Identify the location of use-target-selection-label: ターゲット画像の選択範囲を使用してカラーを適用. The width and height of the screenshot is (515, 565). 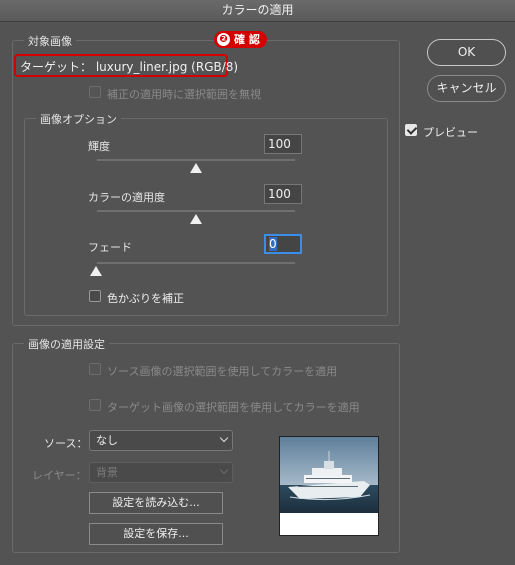
(233, 407).